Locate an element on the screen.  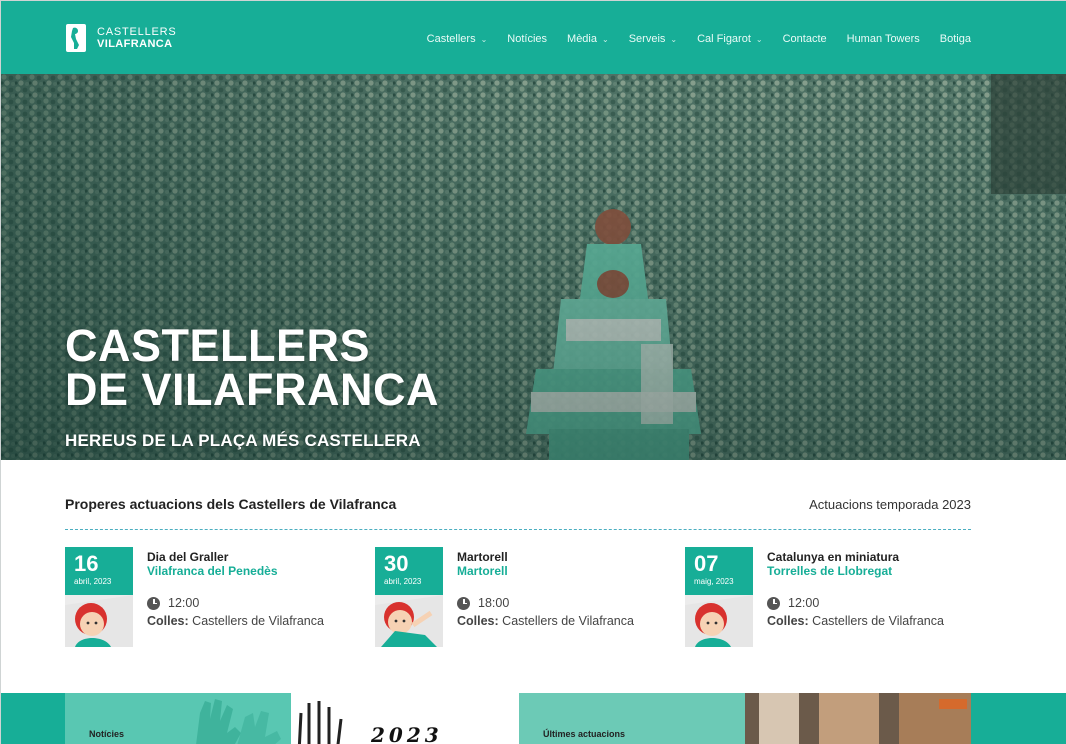
nav-item-castellers: Castellers ⌄ is located at coordinates (457, 39).